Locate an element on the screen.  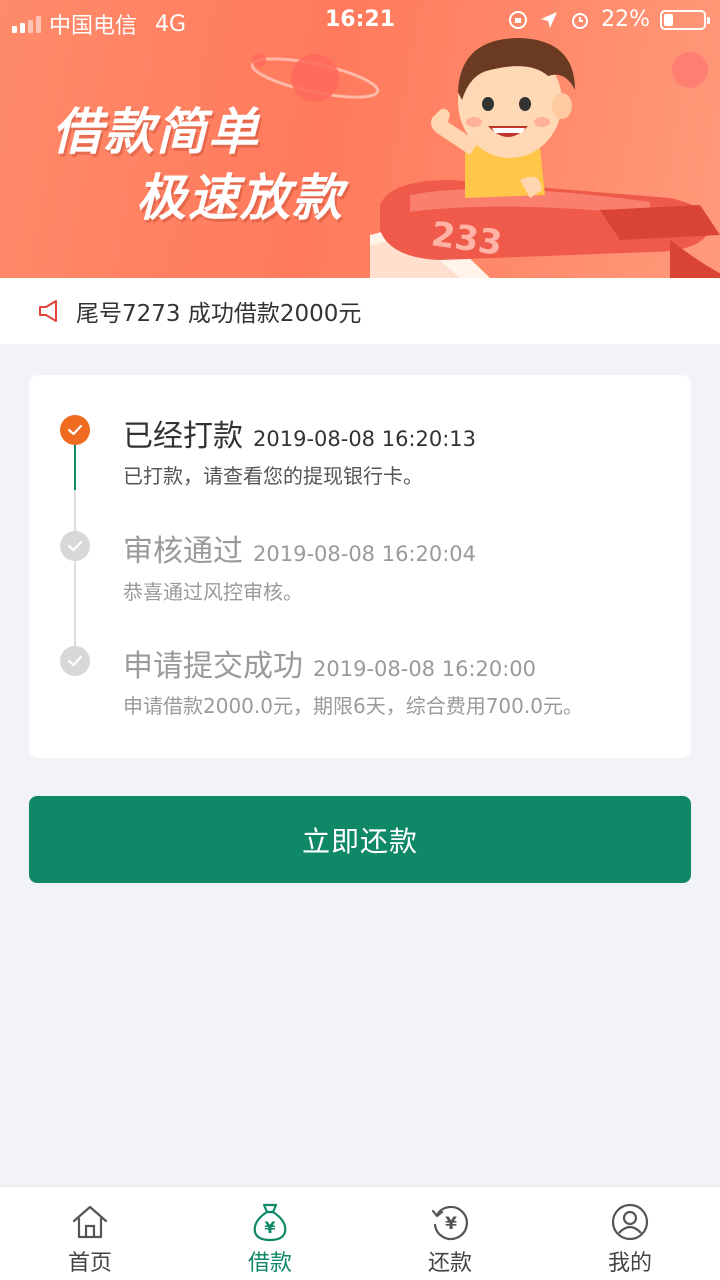
step-title-row: 已经打款 2019-08-08 16:20:13 is located at coordinates (299, 433).